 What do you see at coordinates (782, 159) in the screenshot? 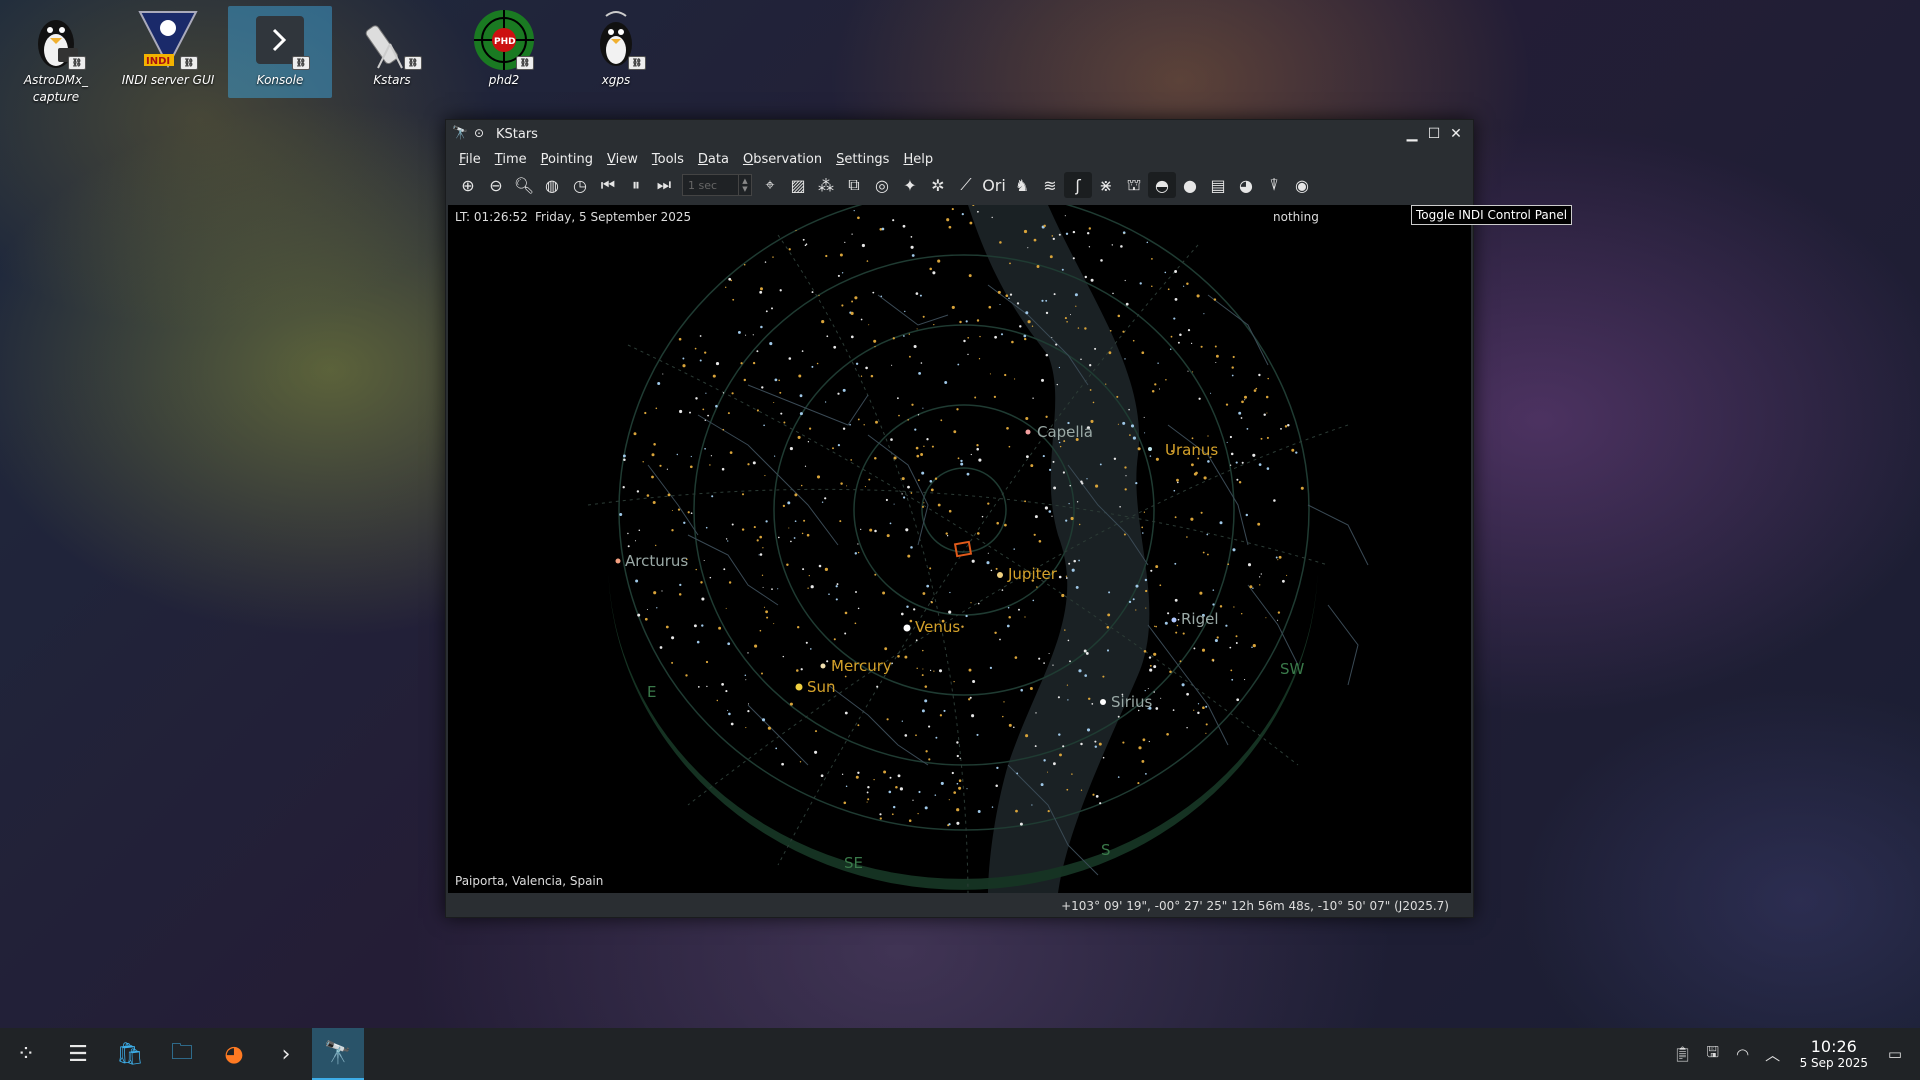
I see `menu-observation: Observation` at bounding box center [782, 159].